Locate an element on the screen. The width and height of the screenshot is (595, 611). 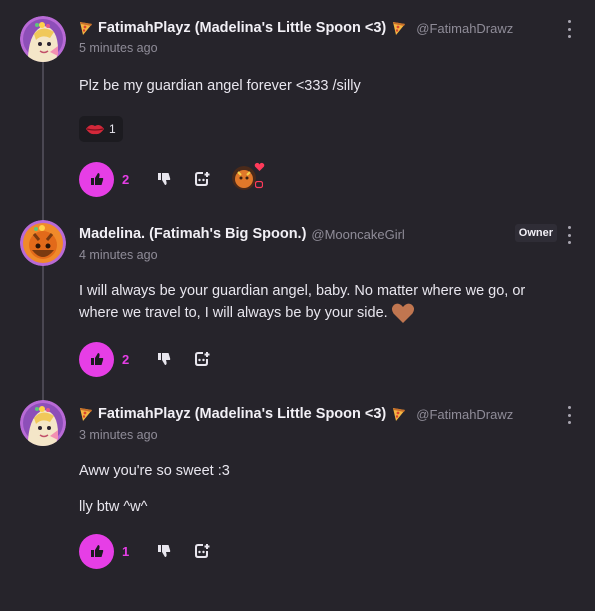
creator-avatar is located at coordinates (244, 178).